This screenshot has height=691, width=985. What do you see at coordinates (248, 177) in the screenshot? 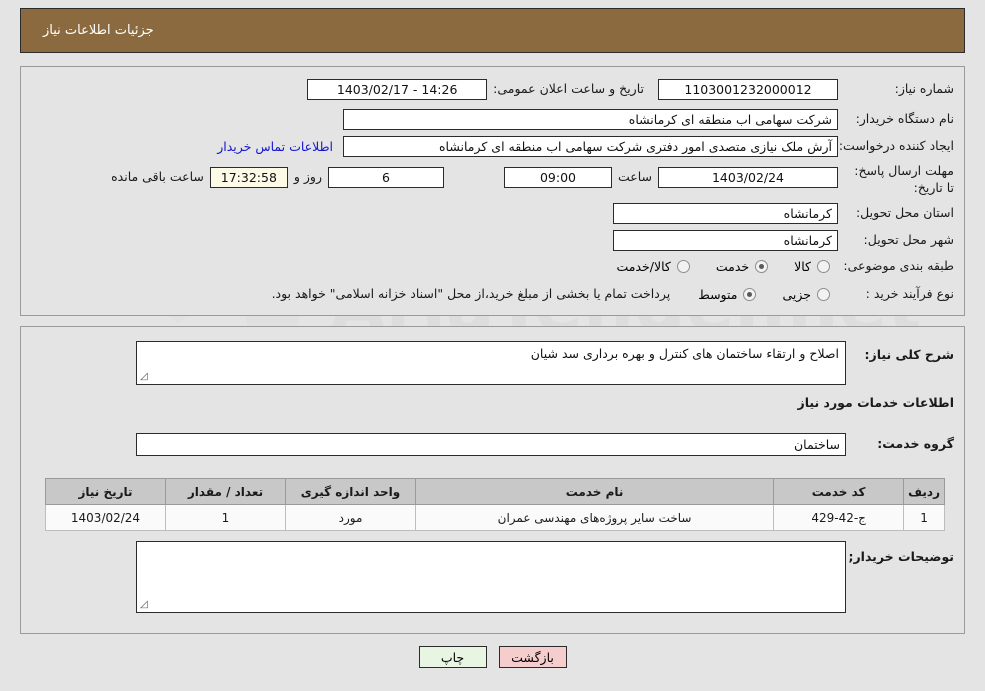
I see `countdown-timer: 17:32:58` at bounding box center [248, 177].